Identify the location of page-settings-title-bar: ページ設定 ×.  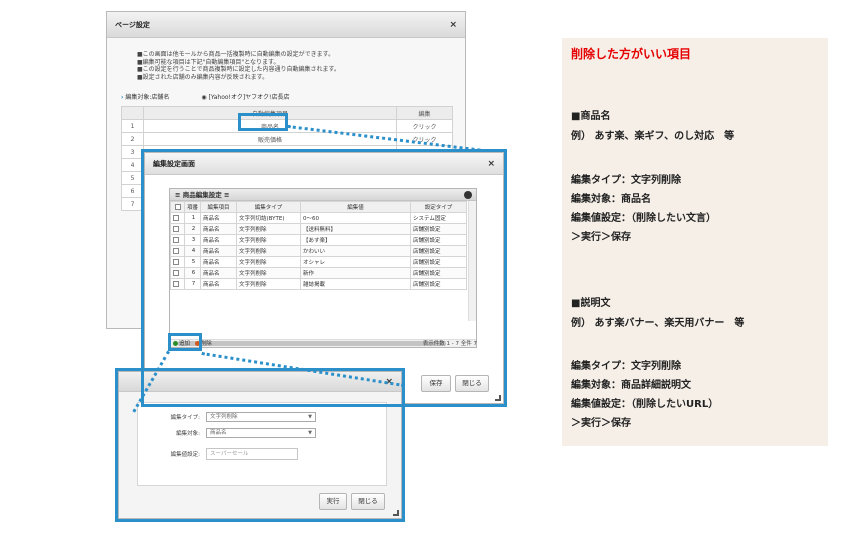
(286, 25).